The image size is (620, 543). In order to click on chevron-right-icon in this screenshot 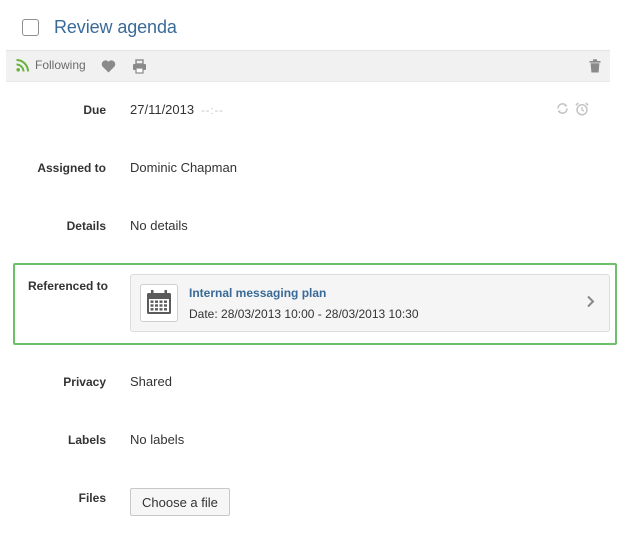, I will do `click(590, 304)`.